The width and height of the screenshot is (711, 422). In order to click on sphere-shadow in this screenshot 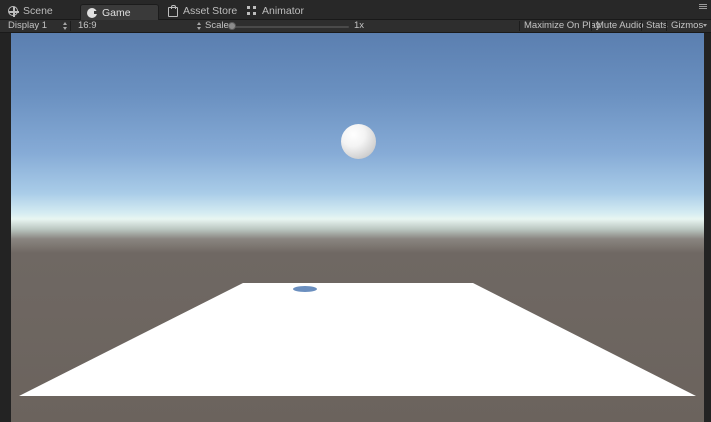, I will do `click(305, 289)`.